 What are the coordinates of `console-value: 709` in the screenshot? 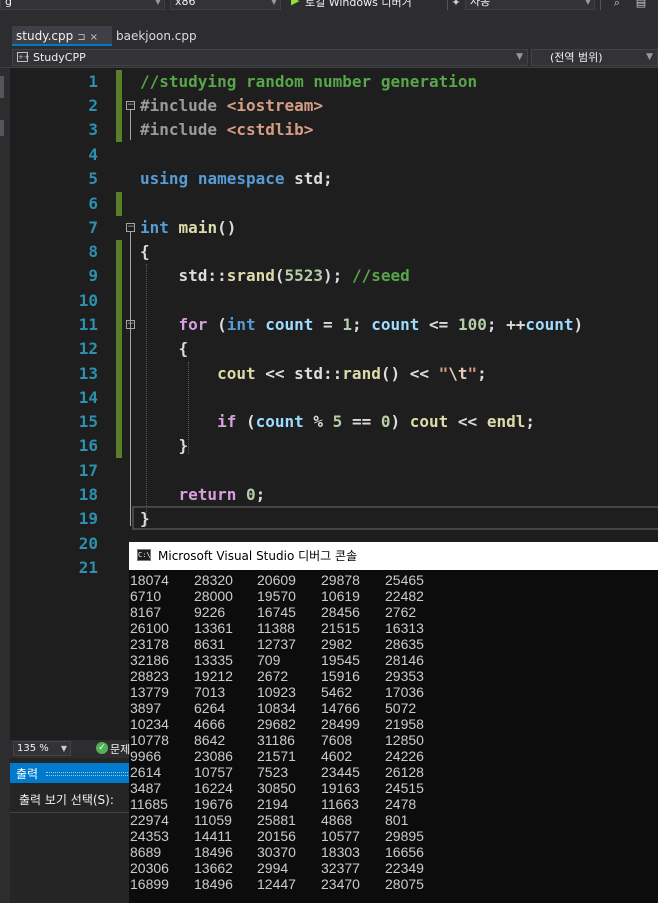 It's located at (269, 660).